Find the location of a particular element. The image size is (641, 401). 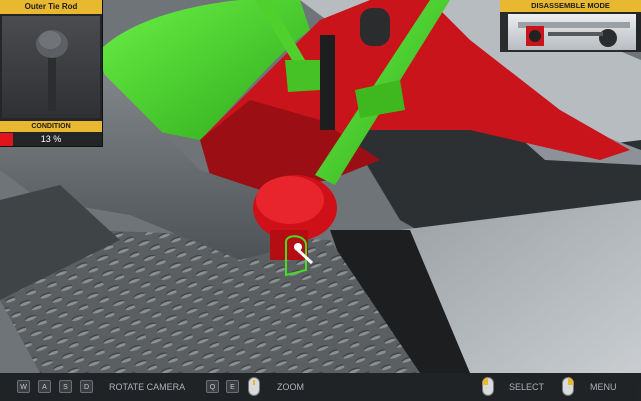

tie-rod-nut is located at coordinates (302, 76).